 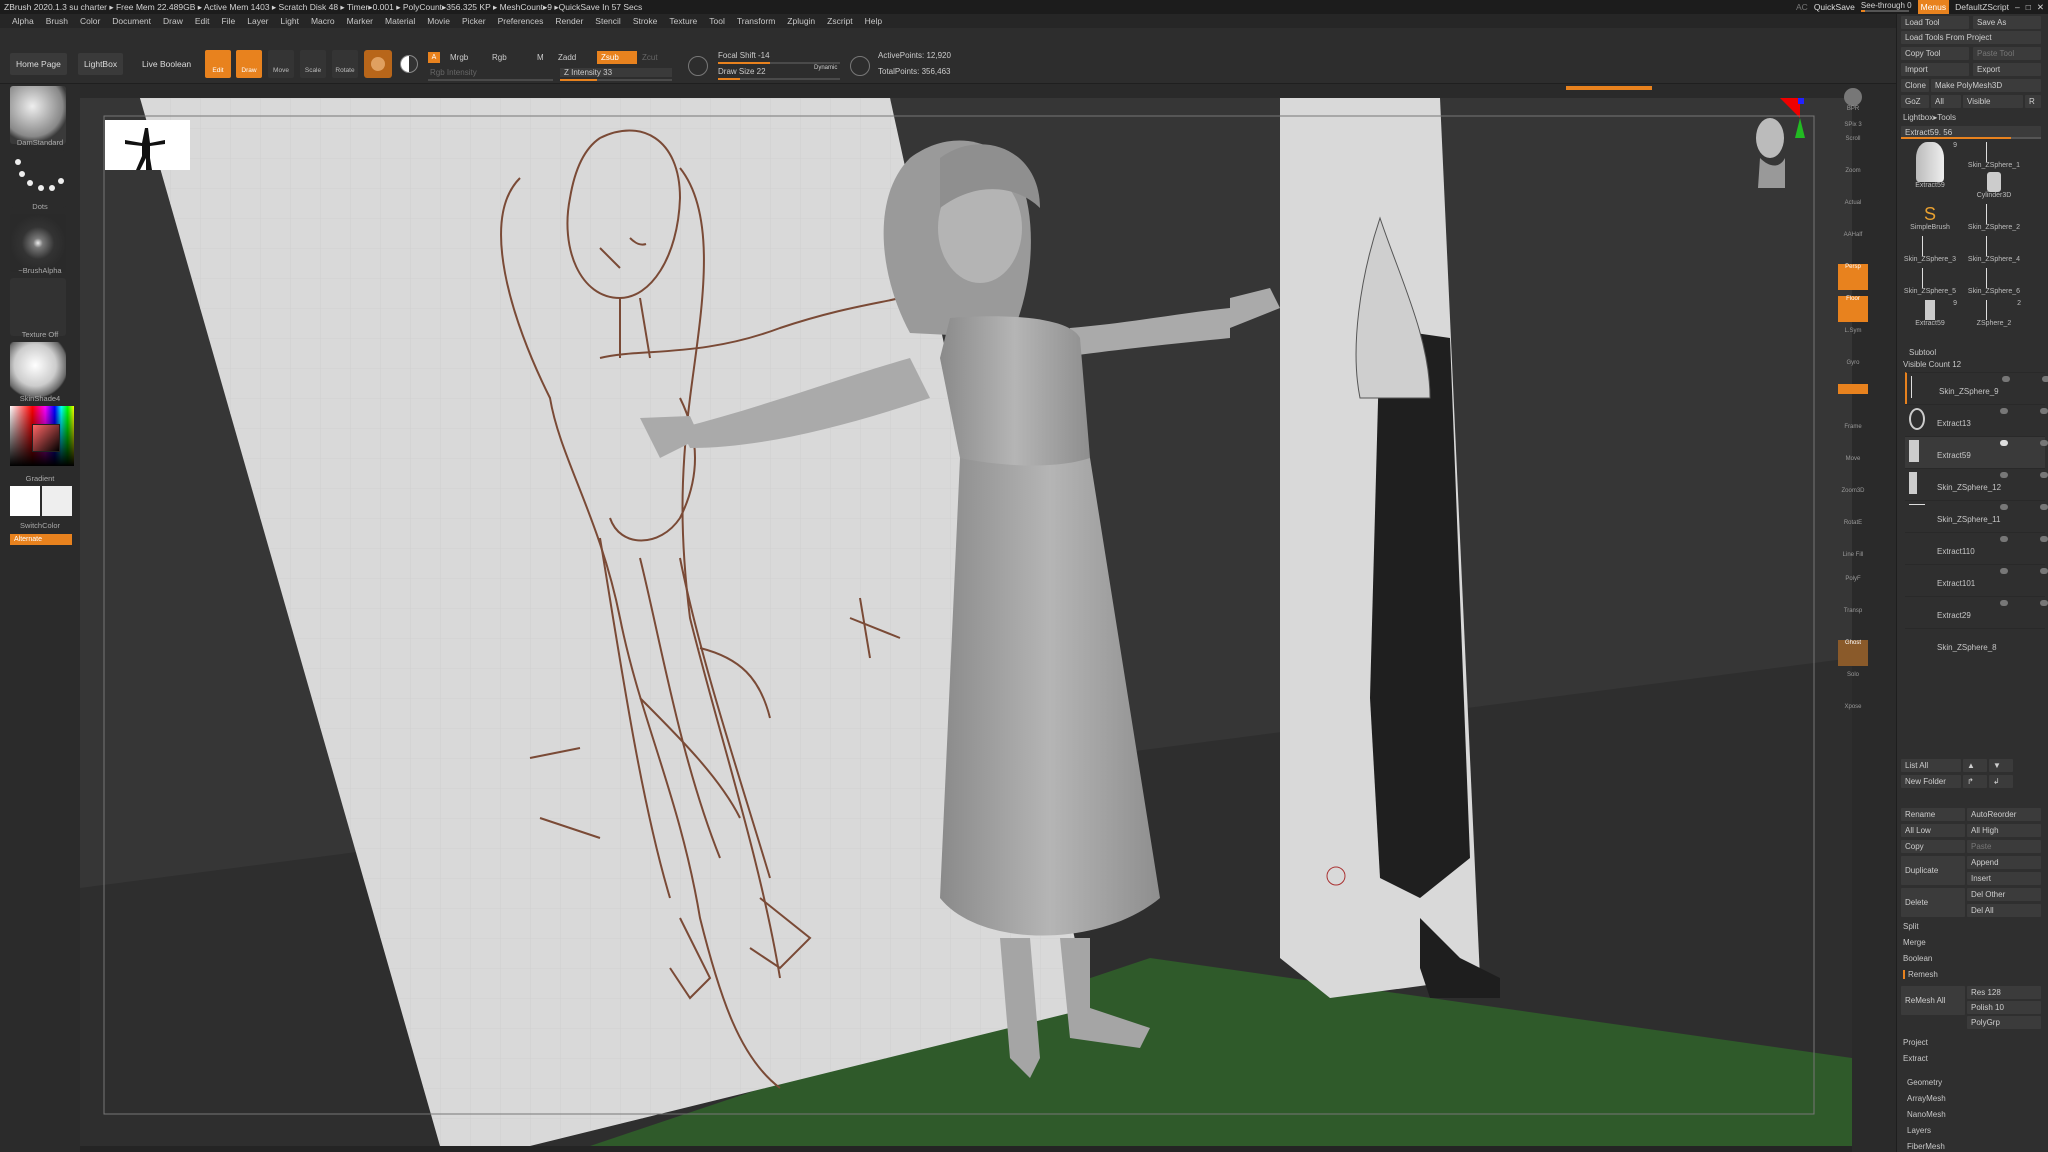 What do you see at coordinates (1930, 251) in the screenshot?
I see `tool-thumb-skin-zsphere-3: Skin_ZSphere_3` at bounding box center [1930, 251].